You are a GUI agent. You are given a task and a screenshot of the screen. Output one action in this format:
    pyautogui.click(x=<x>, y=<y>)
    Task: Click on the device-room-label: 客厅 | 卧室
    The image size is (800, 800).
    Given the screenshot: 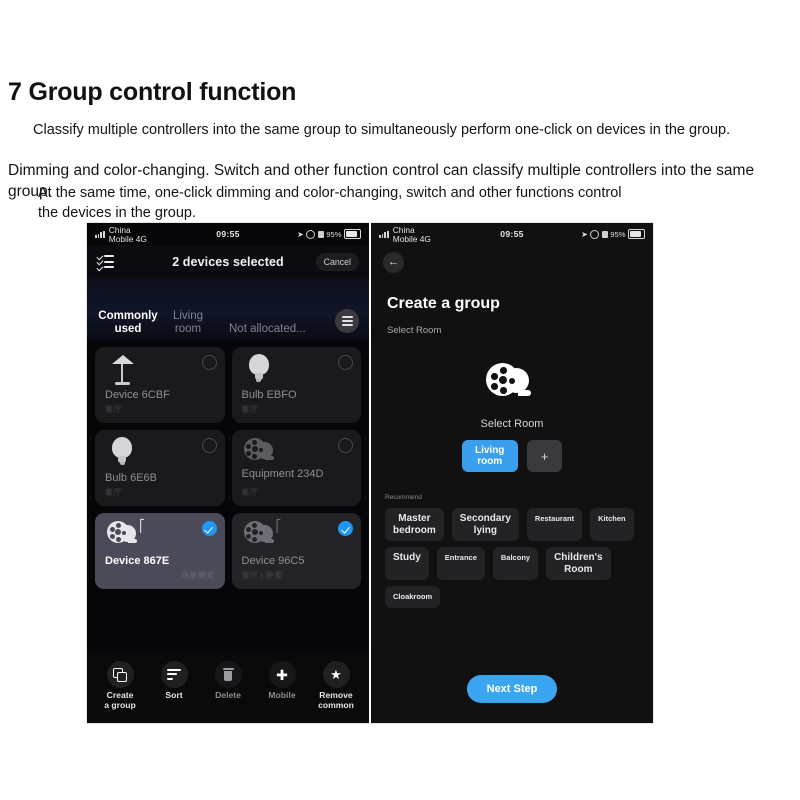 What is the action you would take?
    pyautogui.click(x=262, y=575)
    